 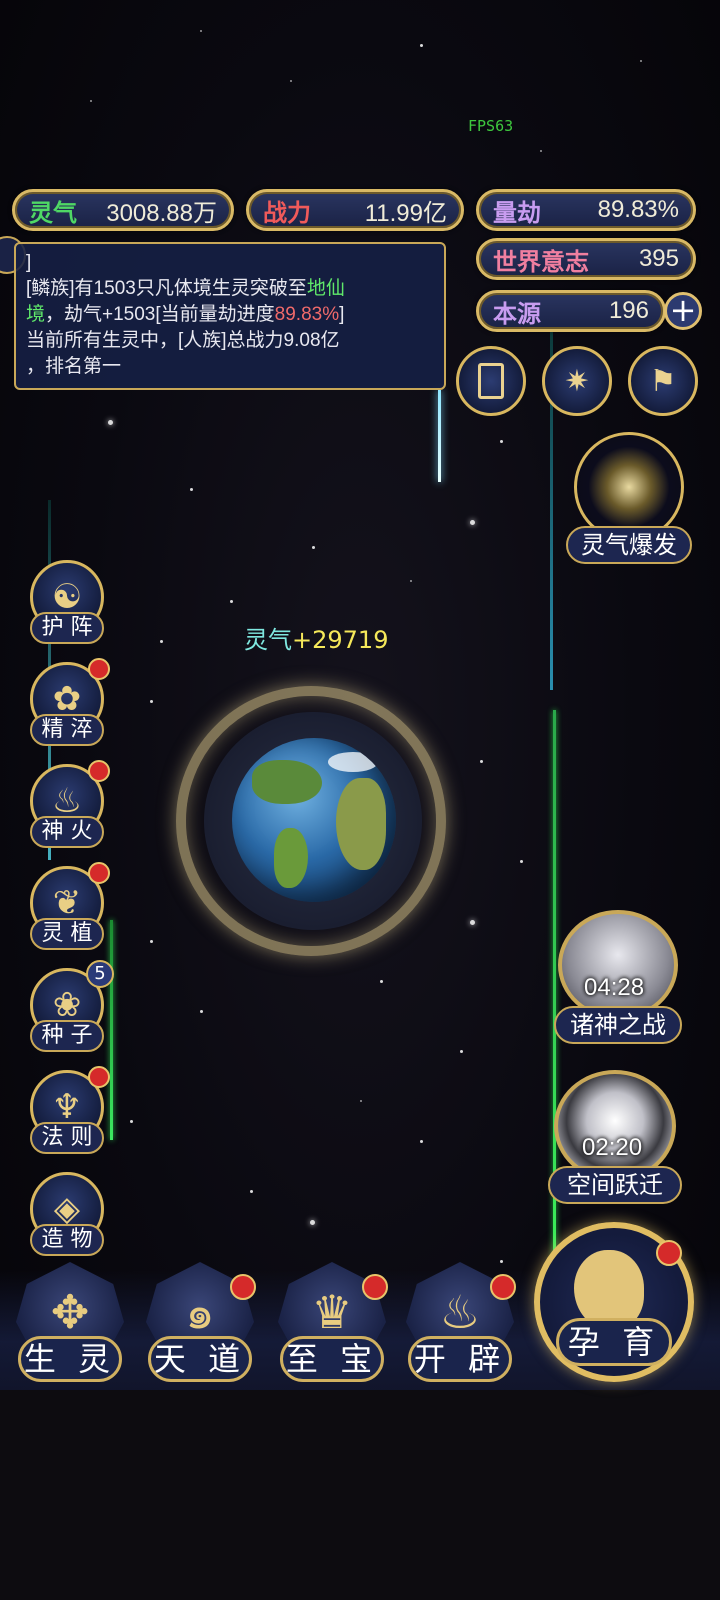 I want to click on side-button-label: 精 淬, so click(x=67, y=730).